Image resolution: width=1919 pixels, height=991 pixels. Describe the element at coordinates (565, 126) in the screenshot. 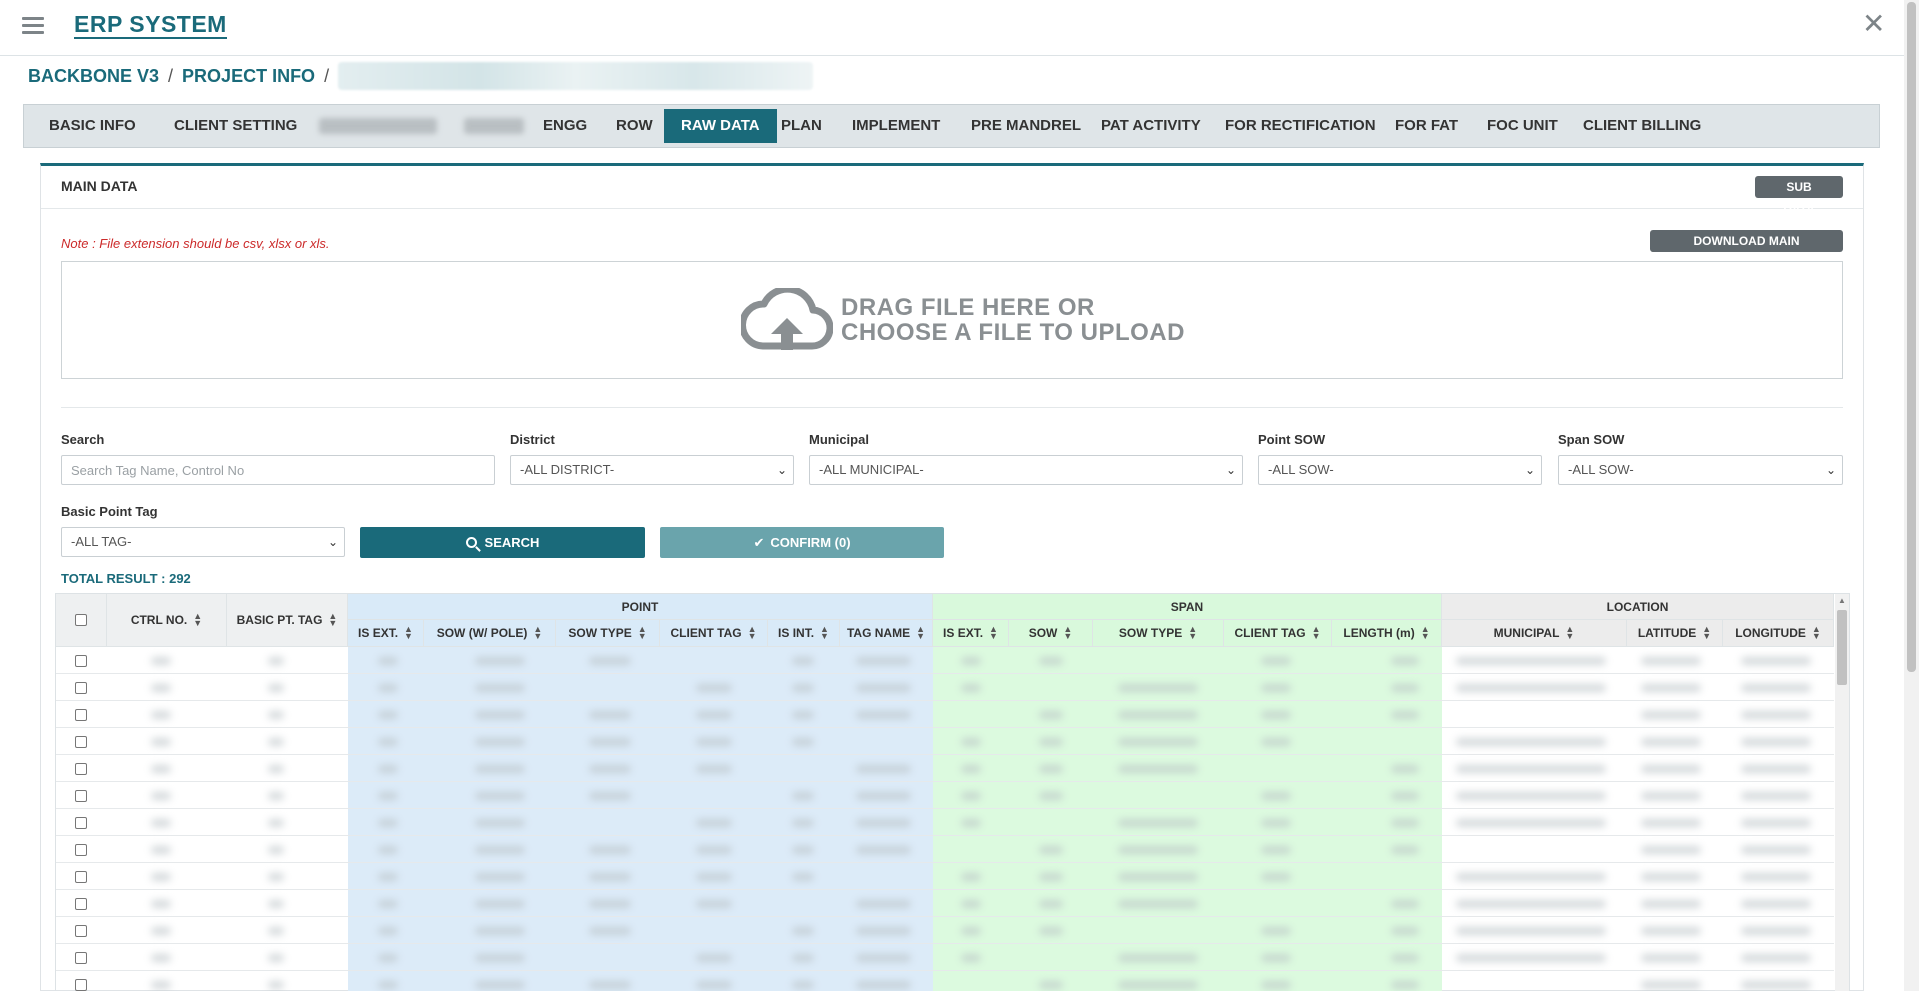

I see `tab-engg: ENGG` at that location.